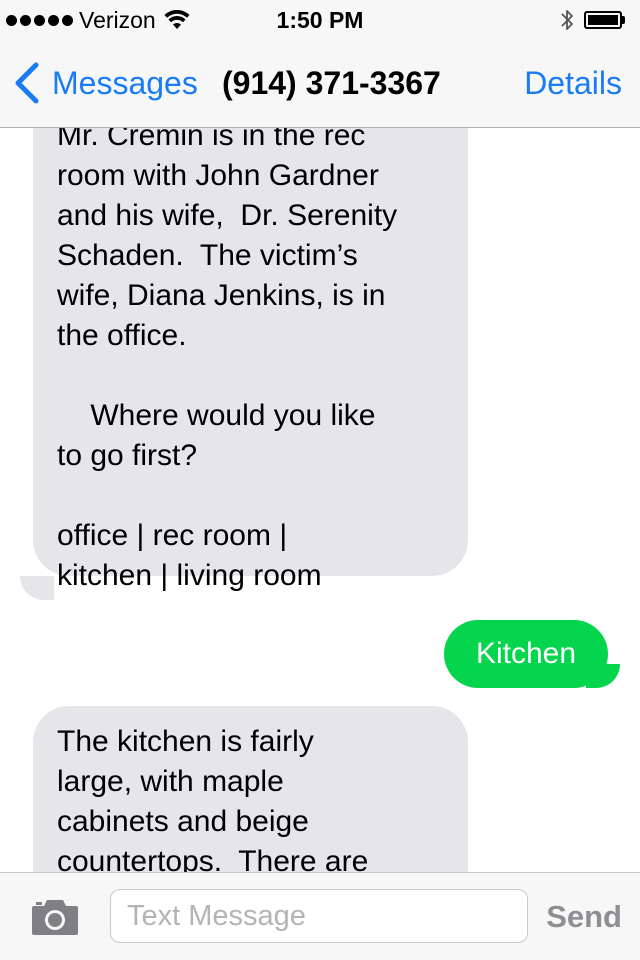 The image size is (640, 960). I want to click on conversation-title: (914) 371-3367, so click(331, 83).